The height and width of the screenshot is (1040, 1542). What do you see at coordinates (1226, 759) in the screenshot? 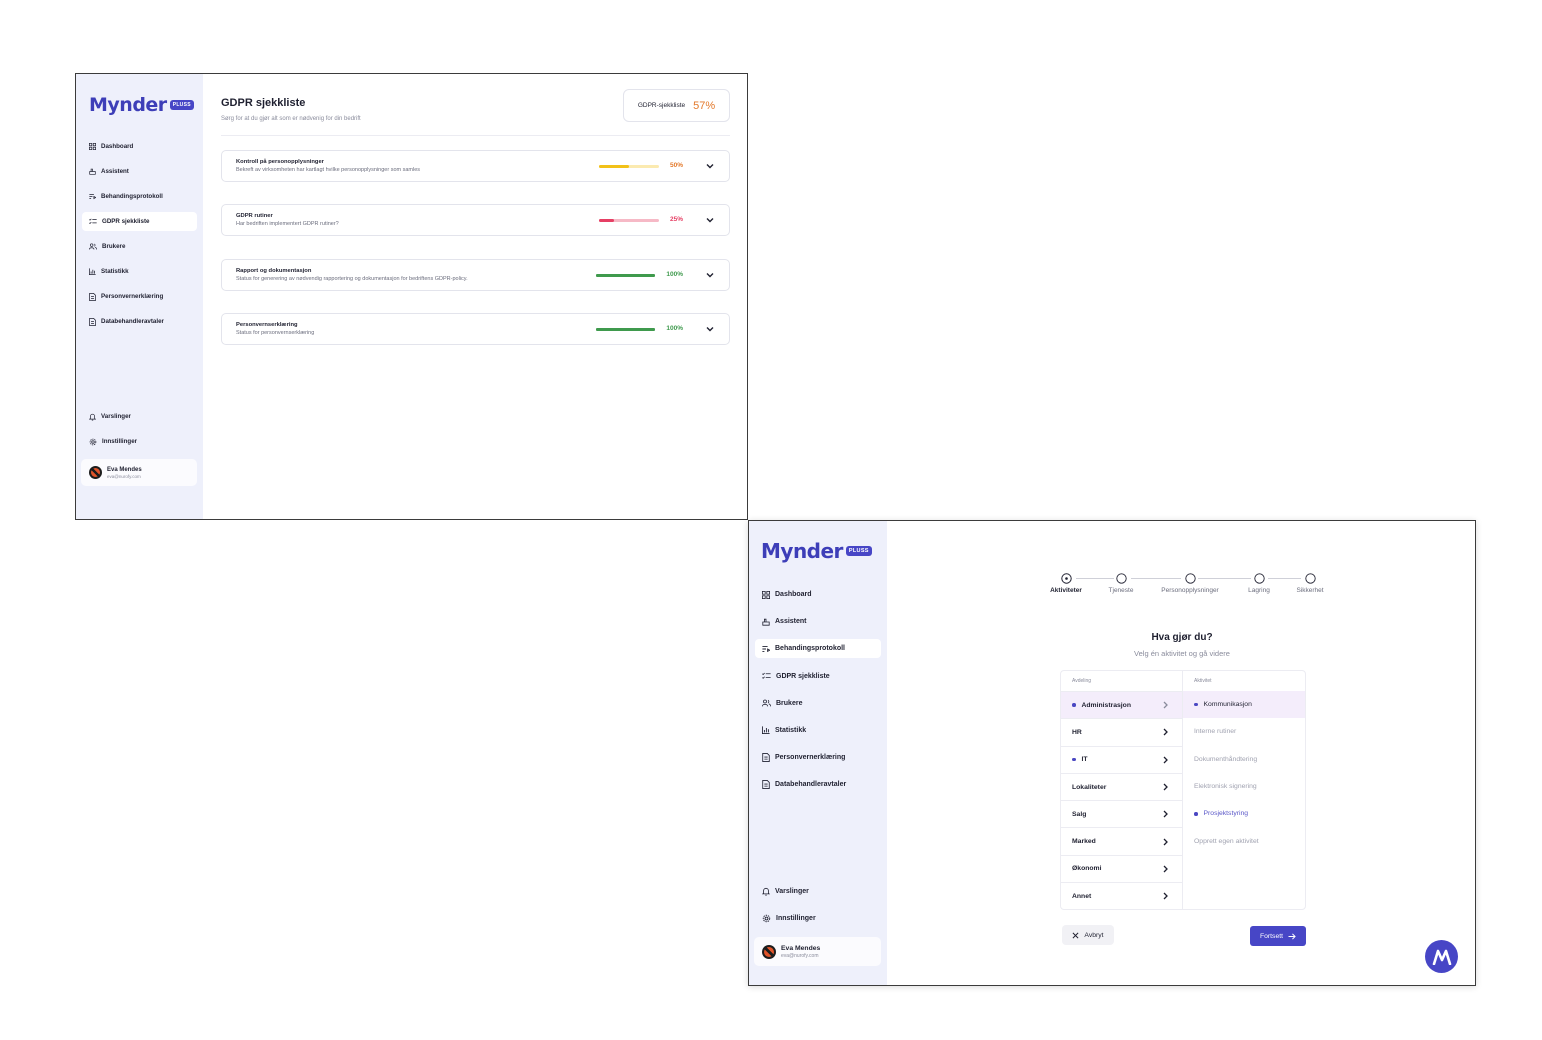
I see `activity-label: Dokumenthåndtering` at bounding box center [1226, 759].